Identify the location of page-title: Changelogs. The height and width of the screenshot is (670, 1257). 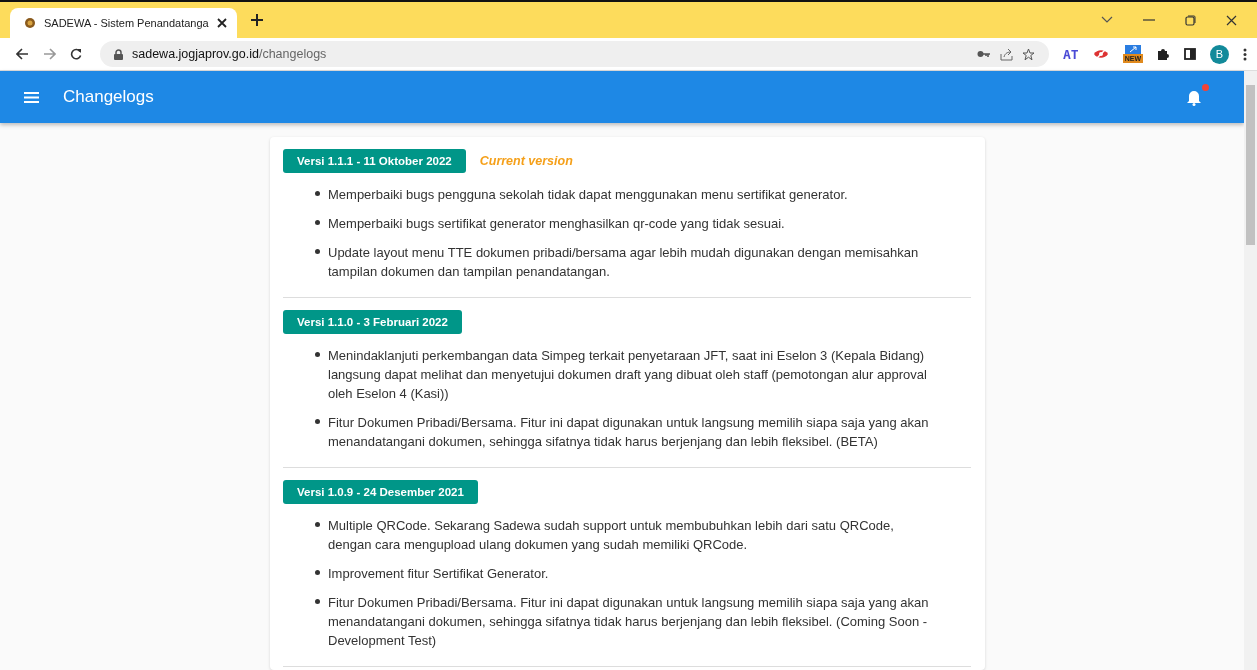
(108, 97).